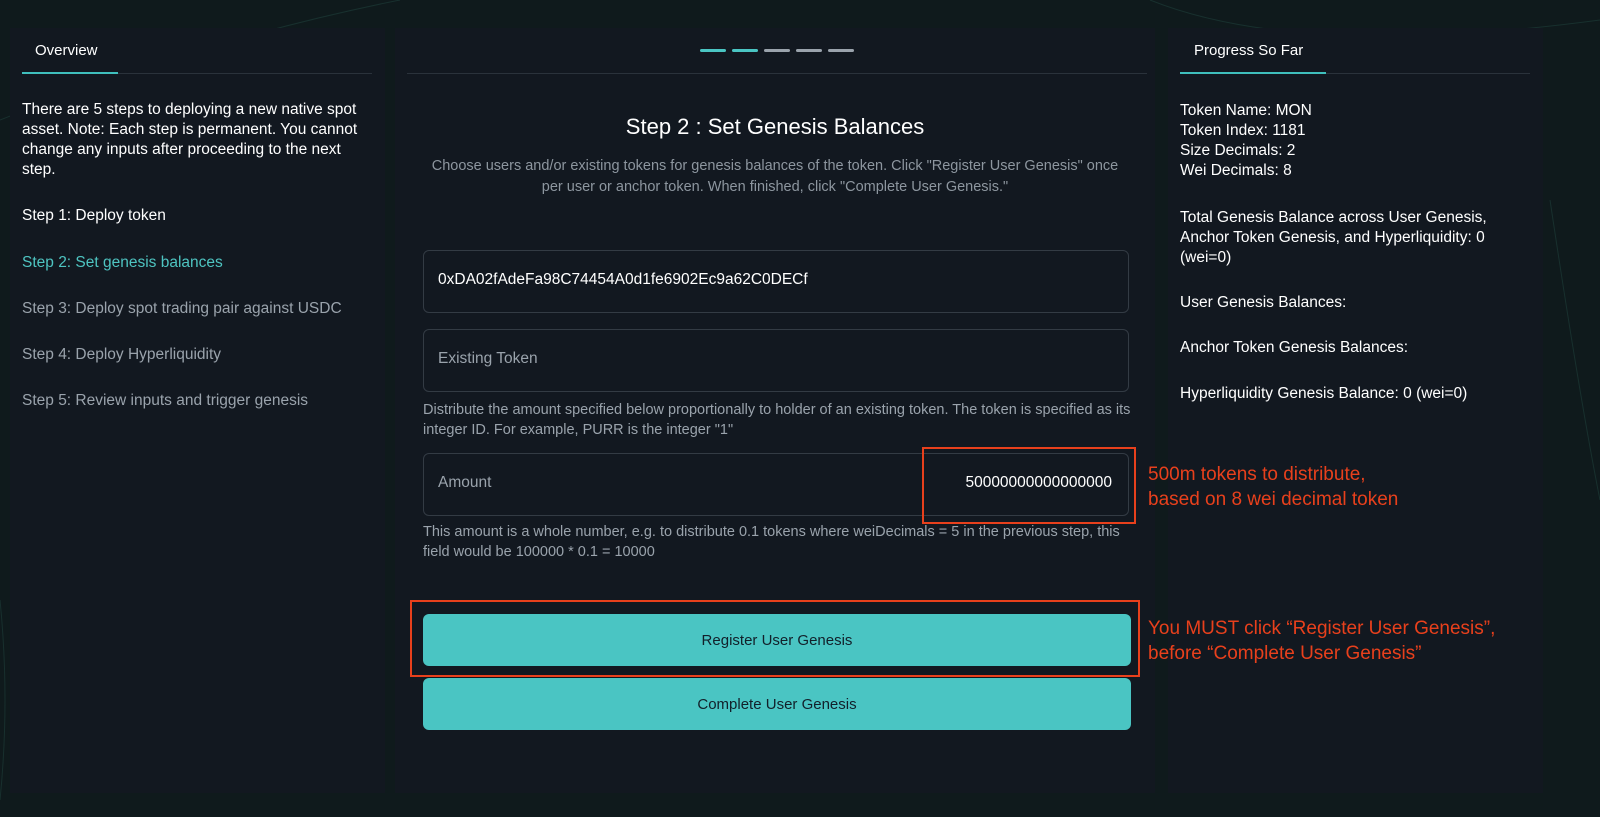 Image resolution: width=1600 pixels, height=817 pixels. Describe the element at coordinates (1248, 50) in the screenshot. I see `tab-progress-so-far: Progress So Far` at that location.